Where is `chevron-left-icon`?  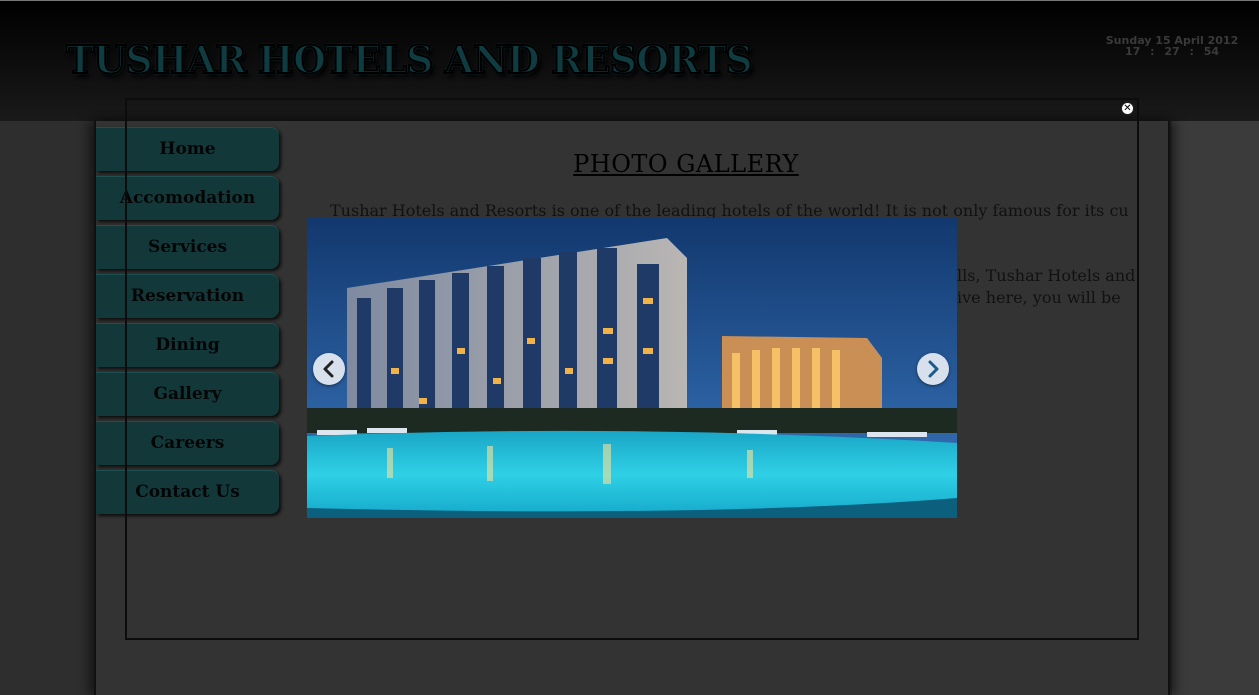 chevron-left-icon is located at coordinates (329, 369).